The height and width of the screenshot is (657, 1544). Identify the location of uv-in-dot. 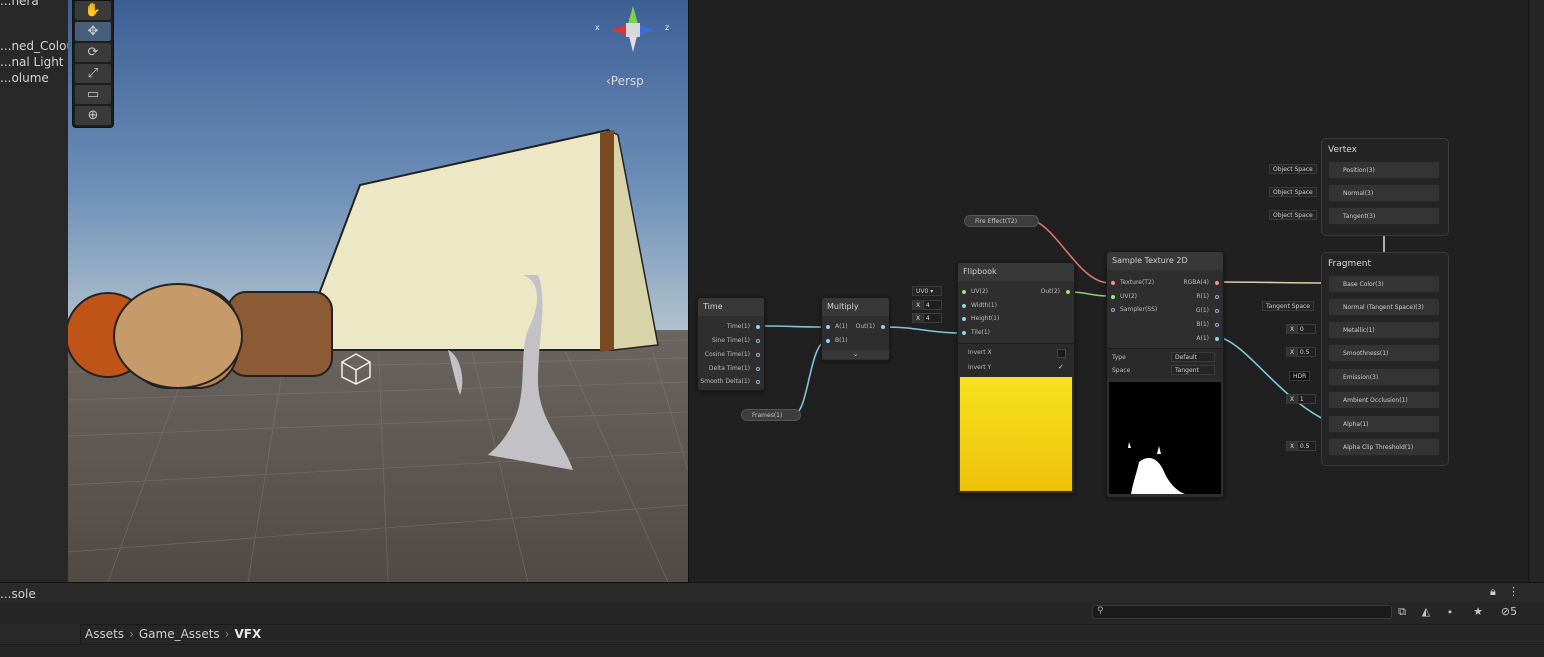
(1113, 297).